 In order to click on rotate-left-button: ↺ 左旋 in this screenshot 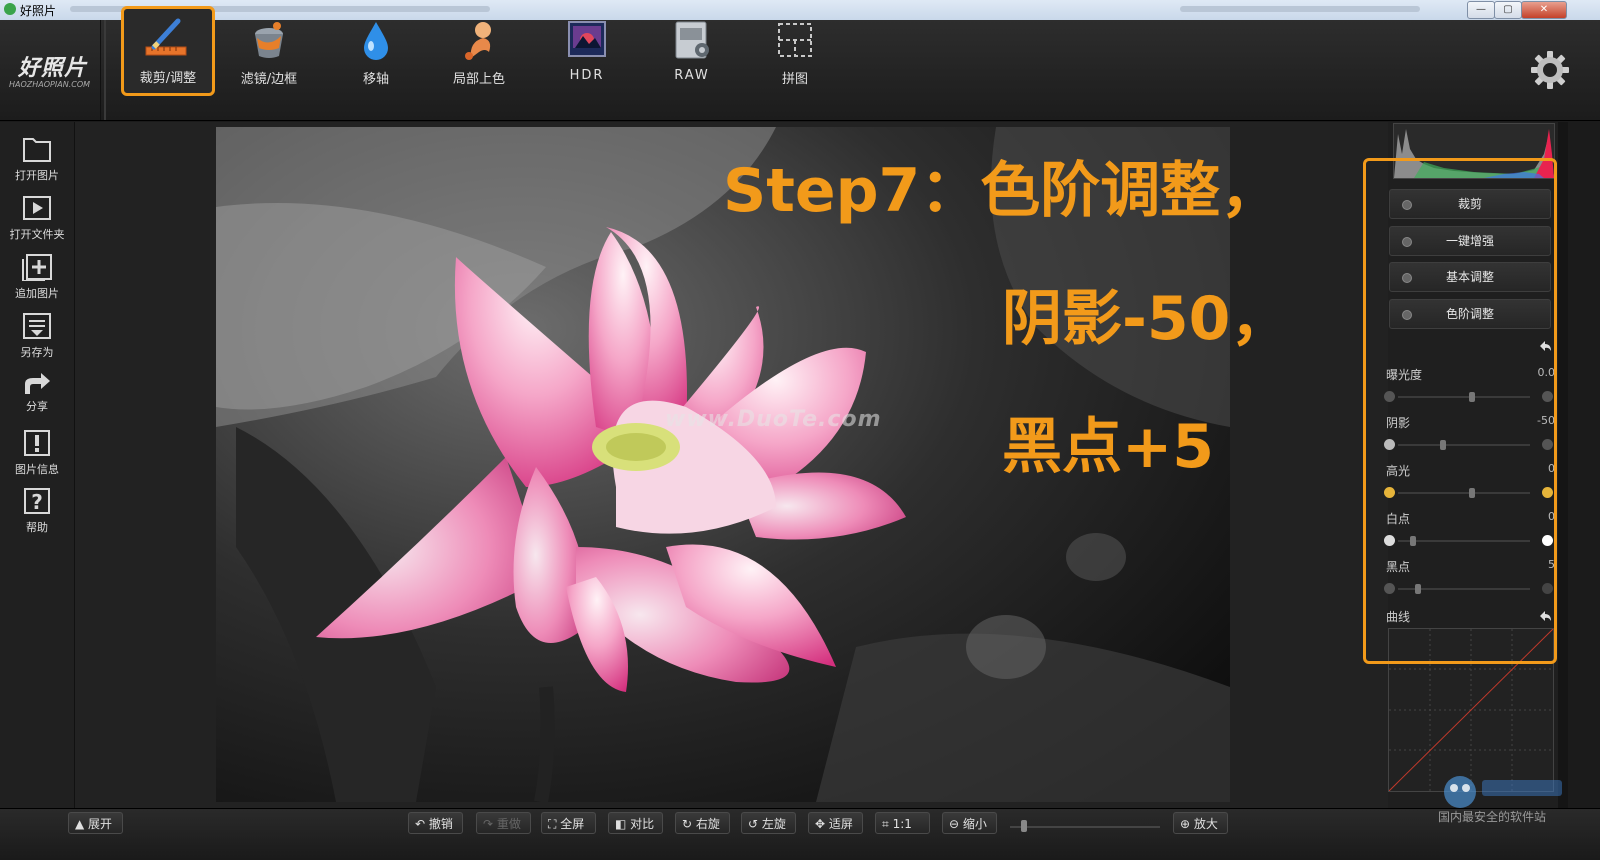, I will do `click(768, 823)`.